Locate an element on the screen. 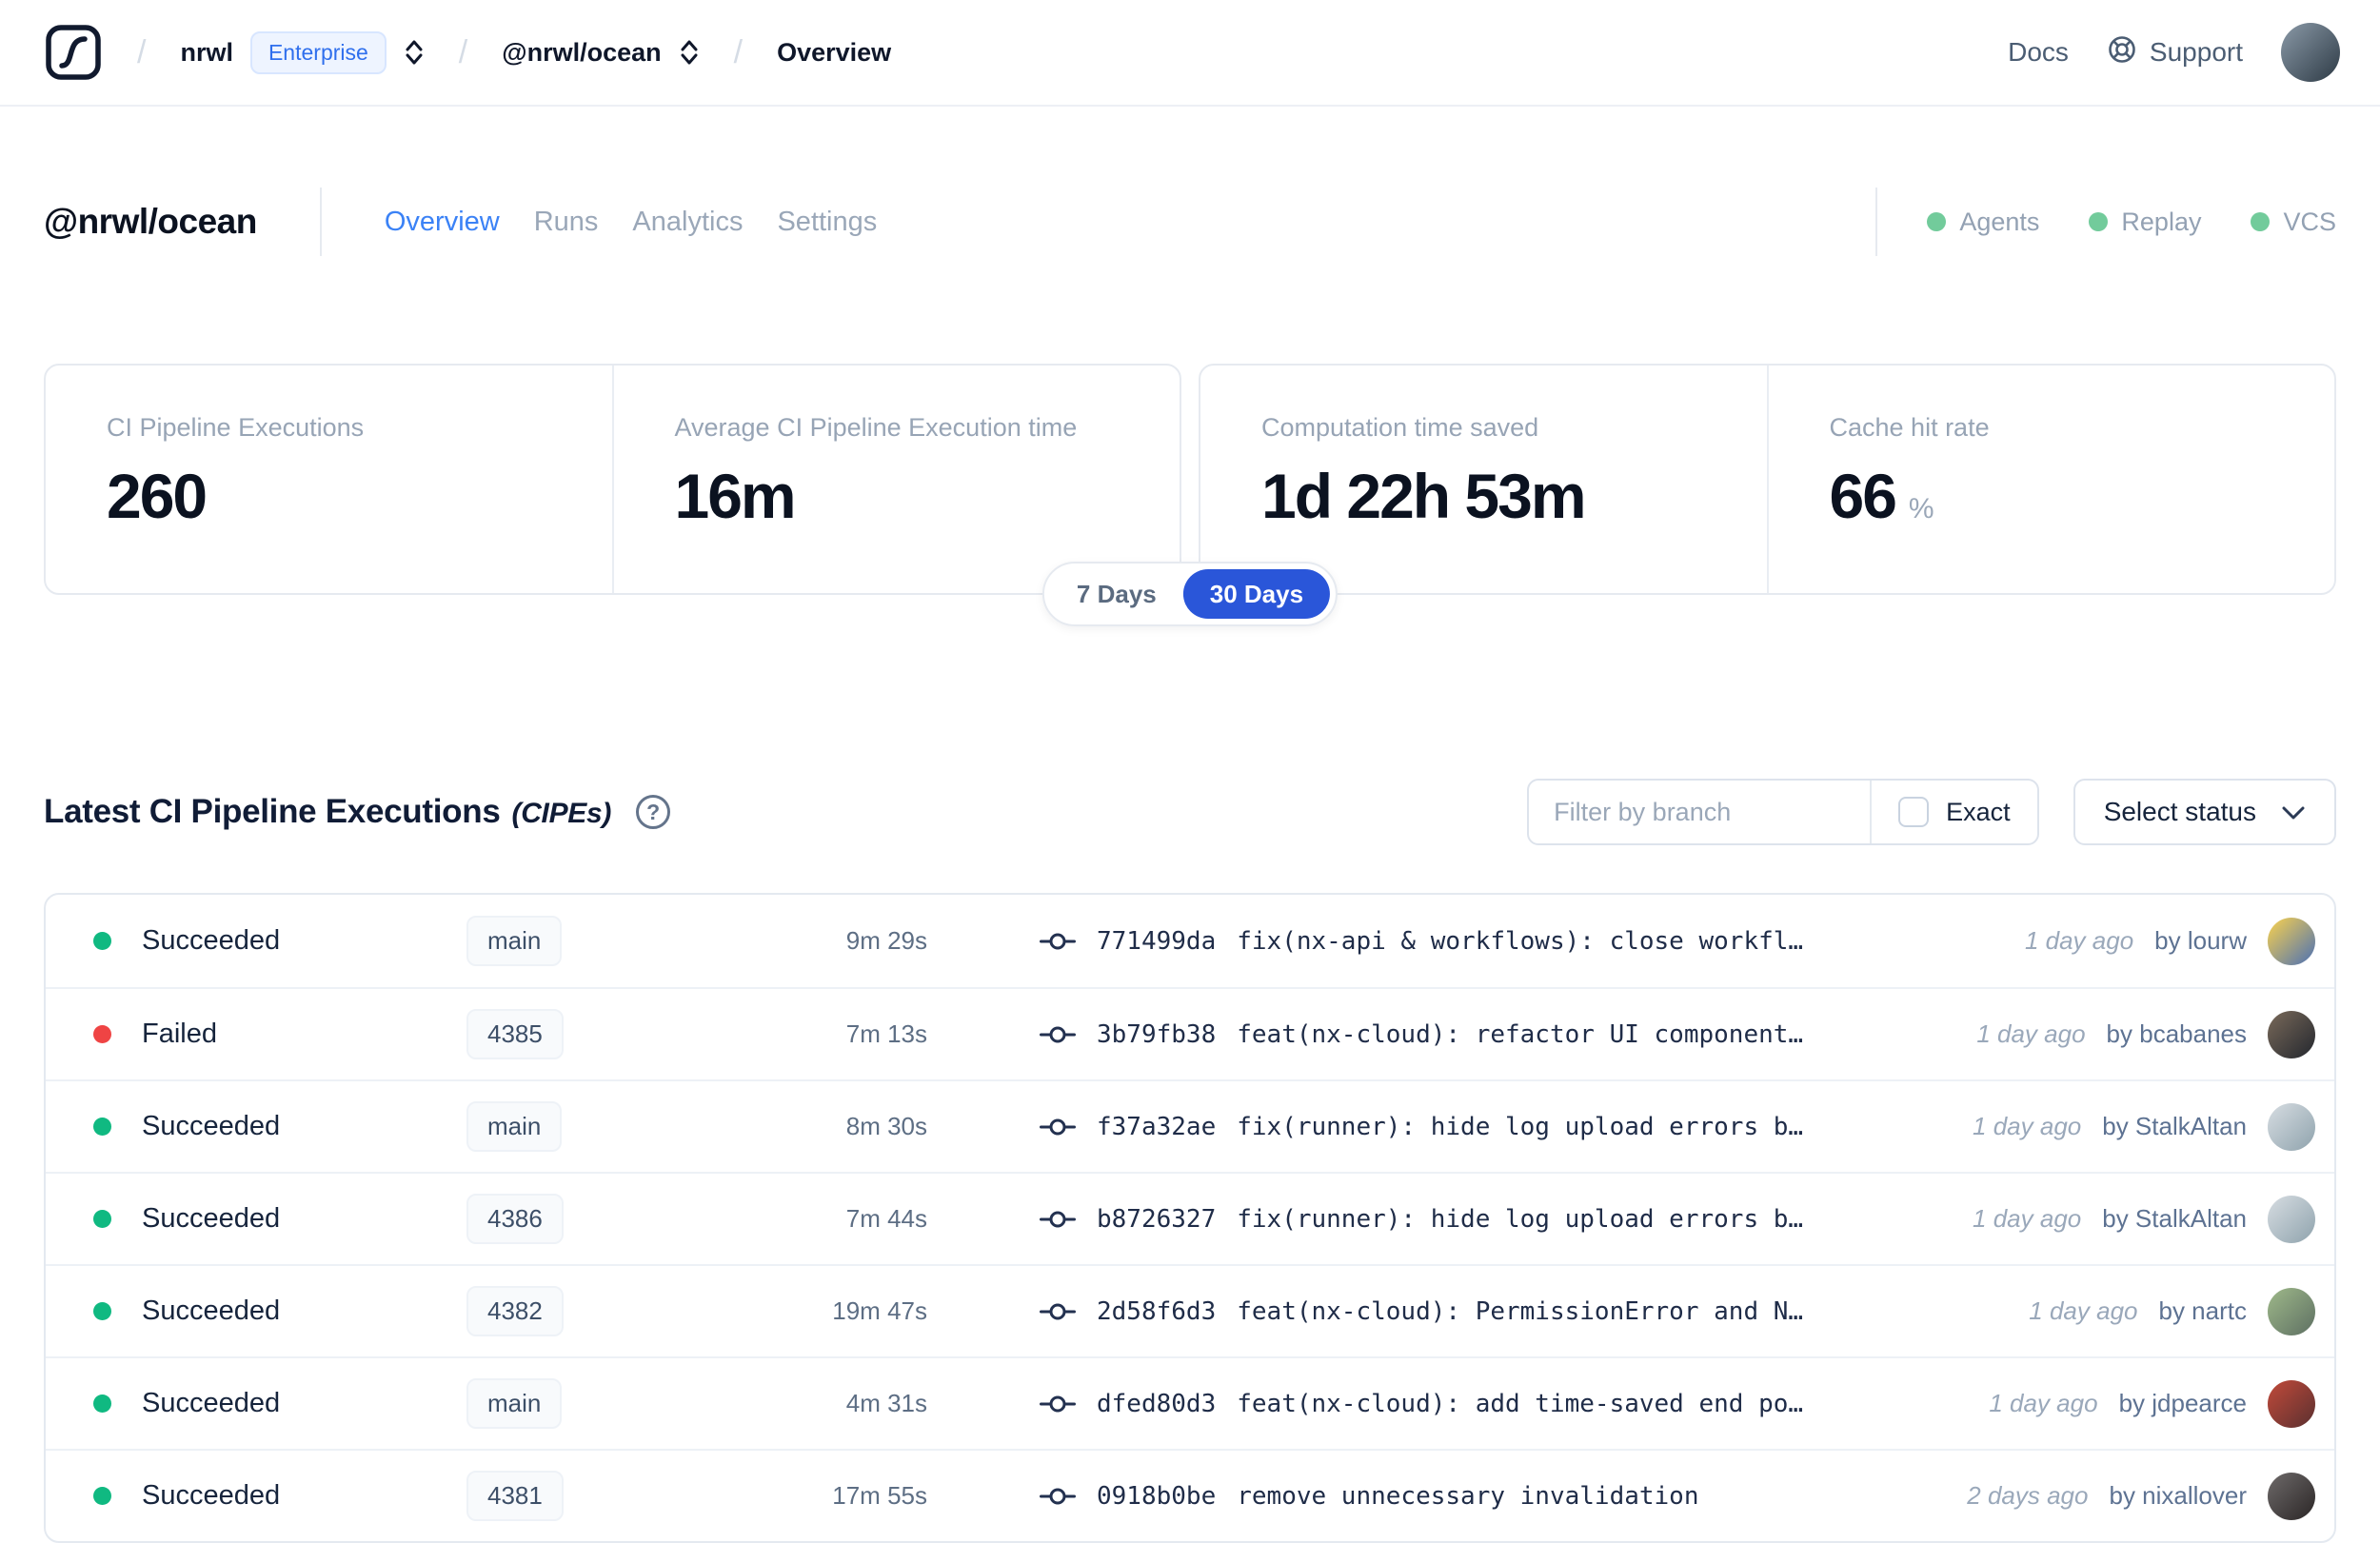  help-icon: ? is located at coordinates (653, 812).